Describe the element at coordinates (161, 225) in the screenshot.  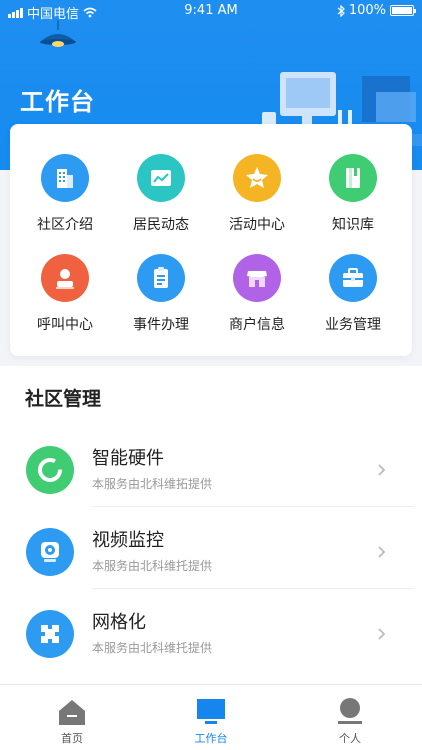
I see `shortcut-label: 居民动态` at that location.